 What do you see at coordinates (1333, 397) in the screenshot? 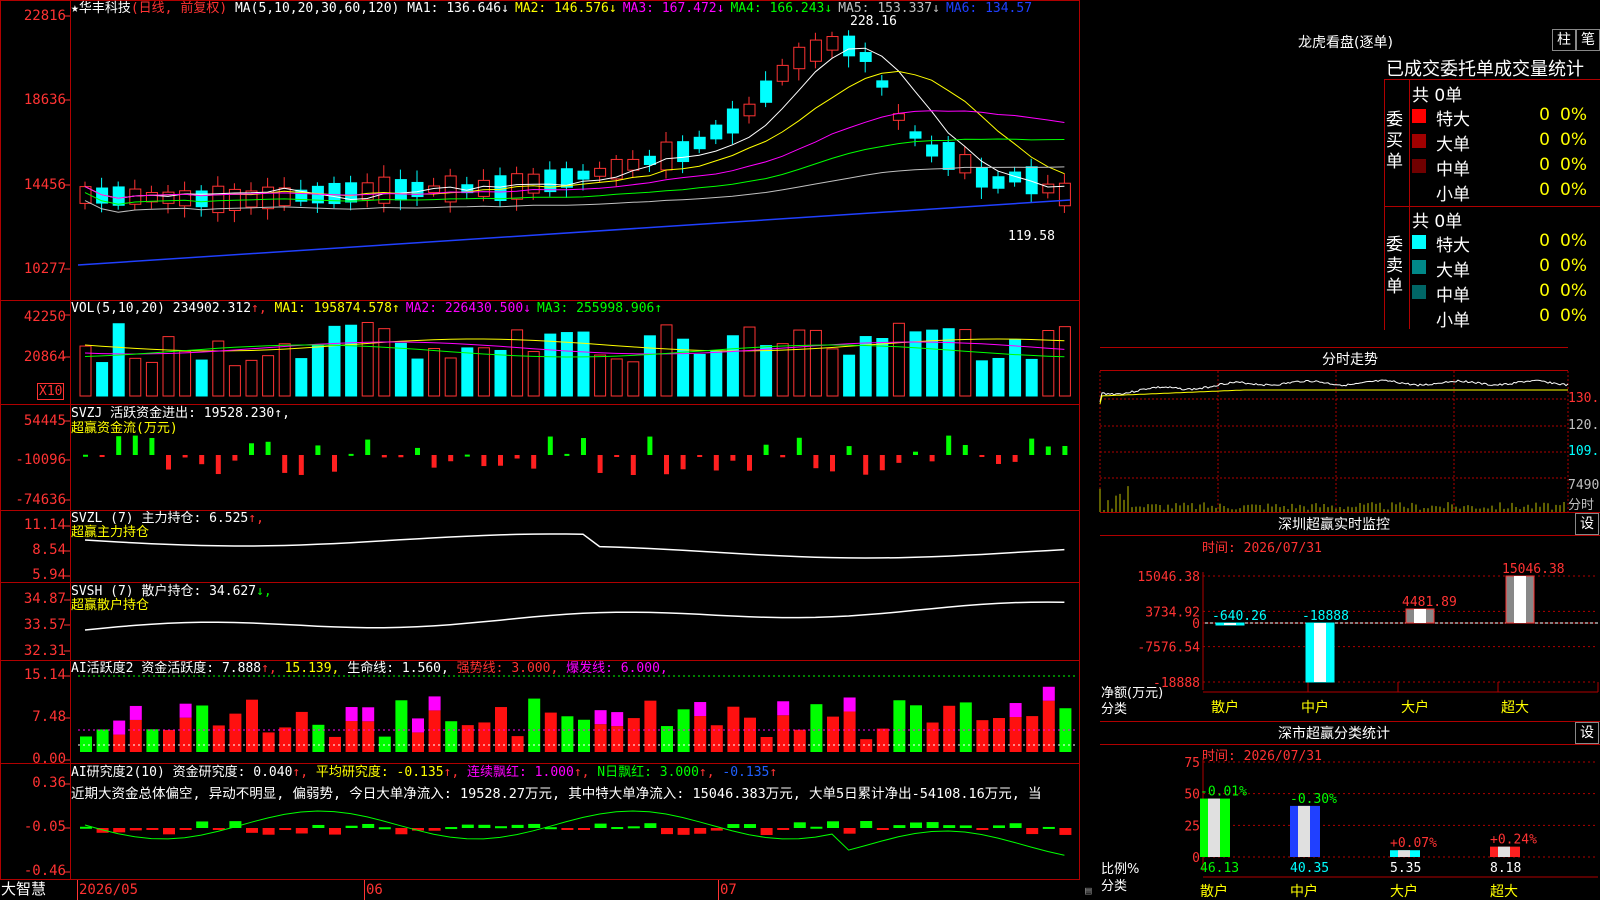
I see `fenshi-avg-line` at bounding box center [1333, 397].